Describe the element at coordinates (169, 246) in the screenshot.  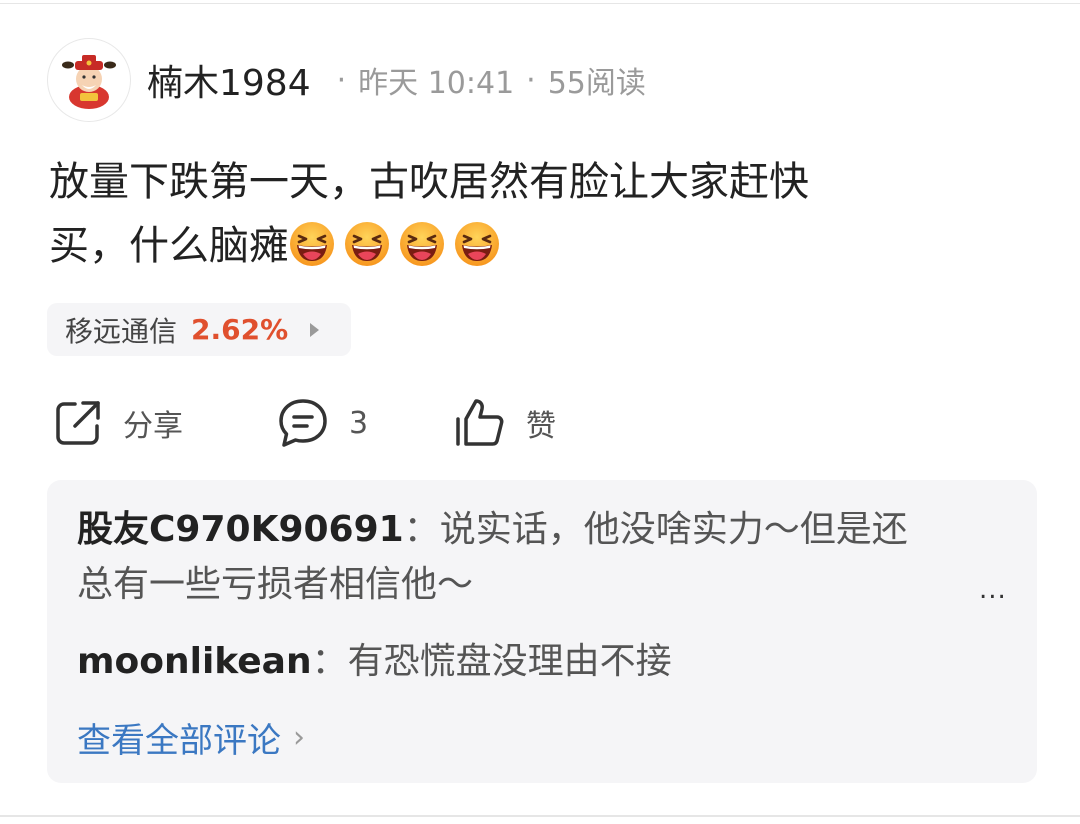
I see `post-text-line-2-text: 买，什么脑瘫` at that location.